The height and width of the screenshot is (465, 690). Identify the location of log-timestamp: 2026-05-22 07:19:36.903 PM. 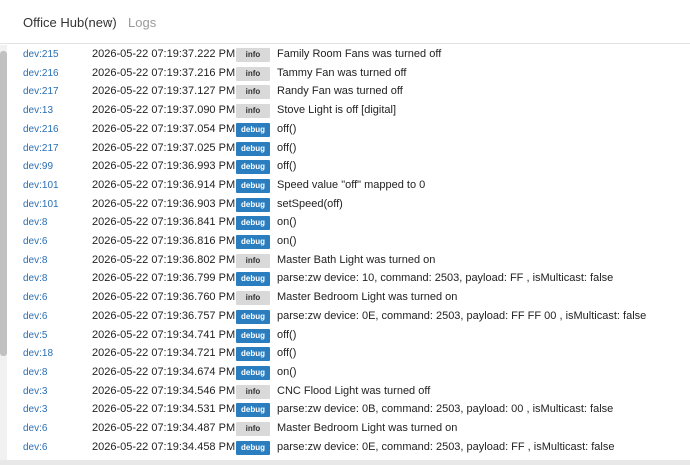
(164, 203).